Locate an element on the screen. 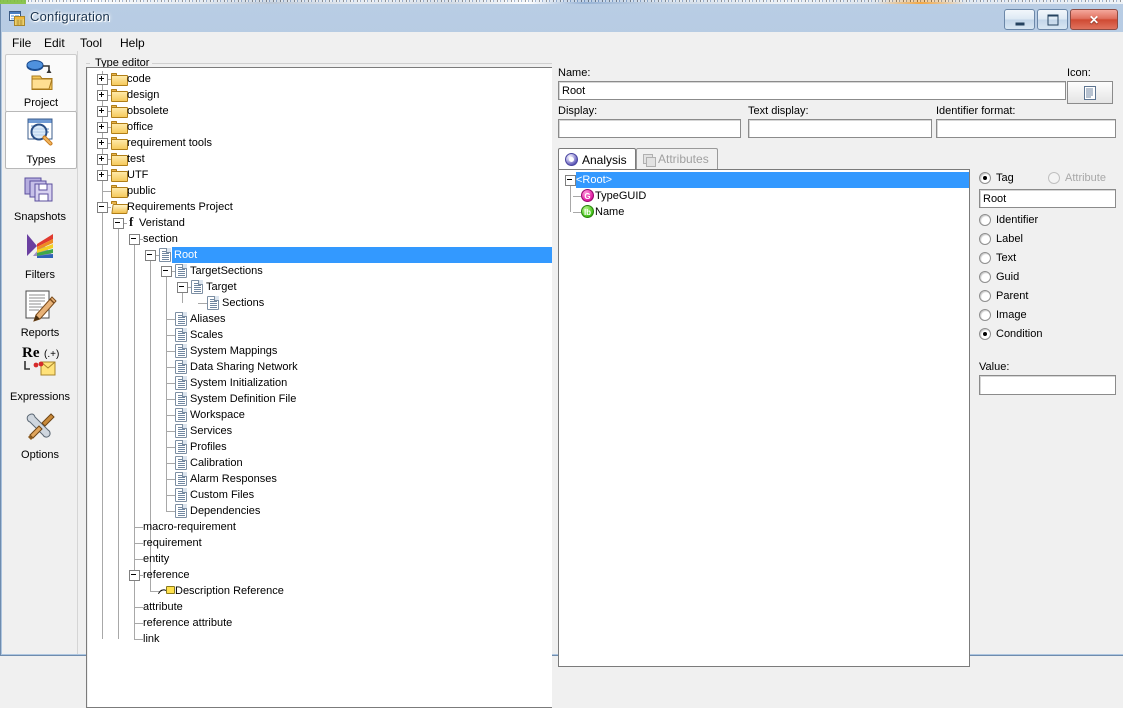  name-input: Root is located at coordinates (812, 90).